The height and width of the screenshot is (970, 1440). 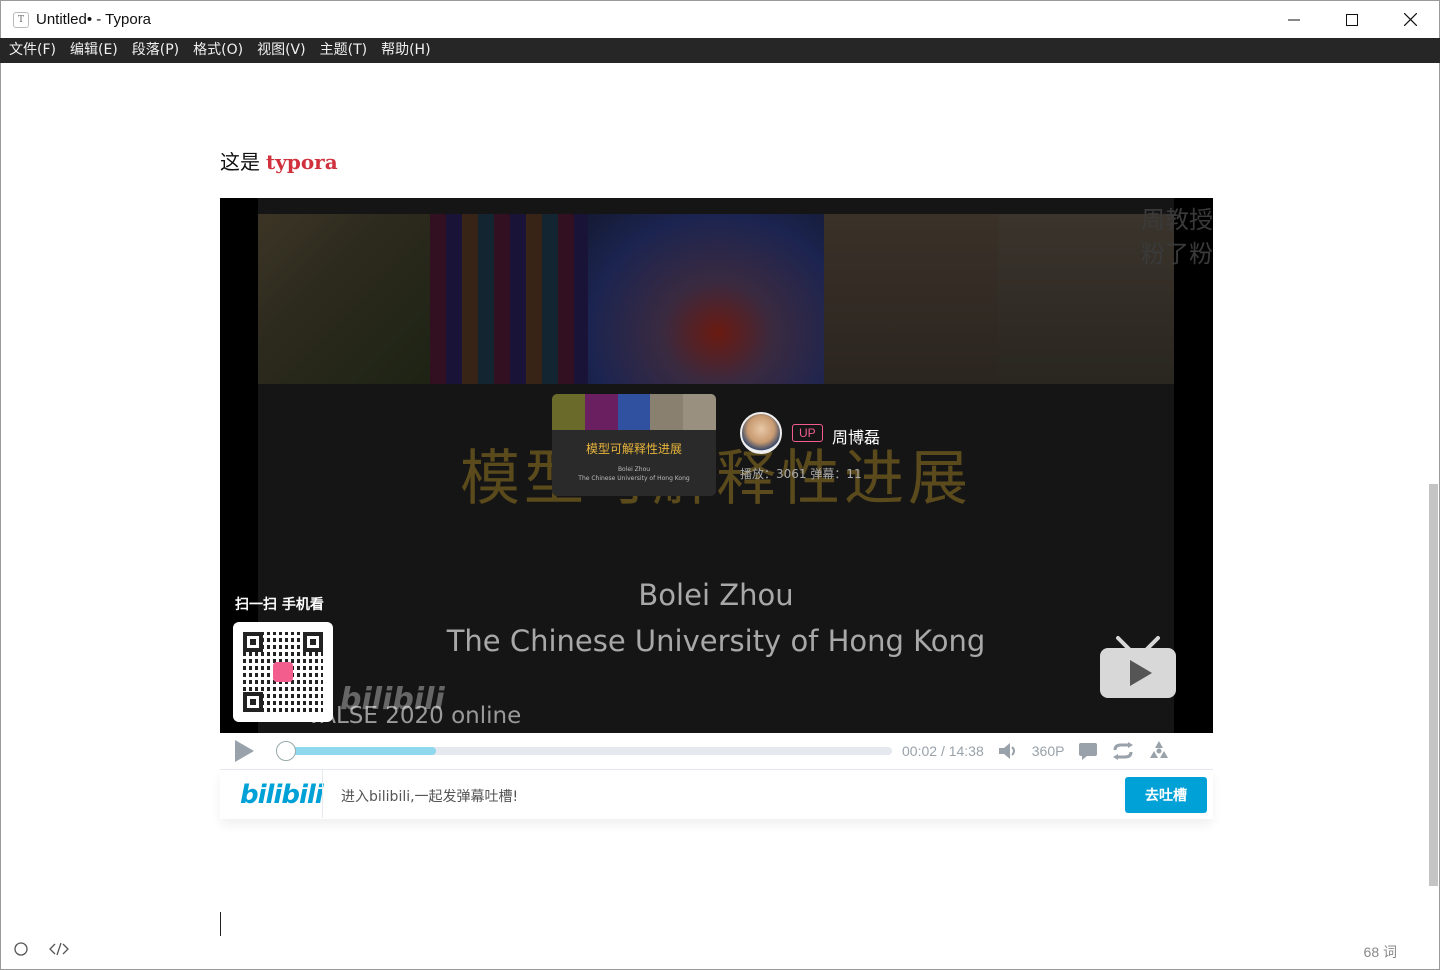 What do you see at coordinates (716, 794) in the screenshot?
I see `danmaku-bar: bilibili 进入bilibili,一起发弹幕吐槽! 去吐槽` at bounding box center [716, 794].